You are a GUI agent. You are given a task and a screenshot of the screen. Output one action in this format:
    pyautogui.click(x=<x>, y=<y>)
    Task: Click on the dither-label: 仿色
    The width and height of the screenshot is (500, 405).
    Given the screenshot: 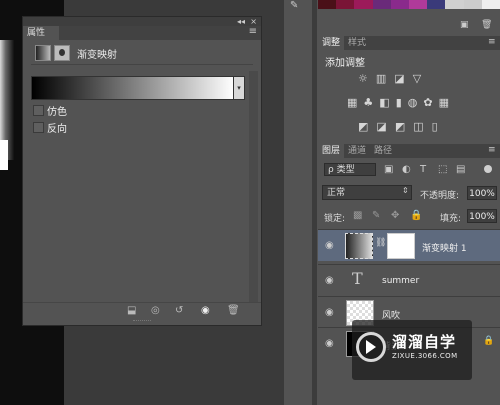 What is the action you would take?
    pyautogui.click(x=57, y=112)
    